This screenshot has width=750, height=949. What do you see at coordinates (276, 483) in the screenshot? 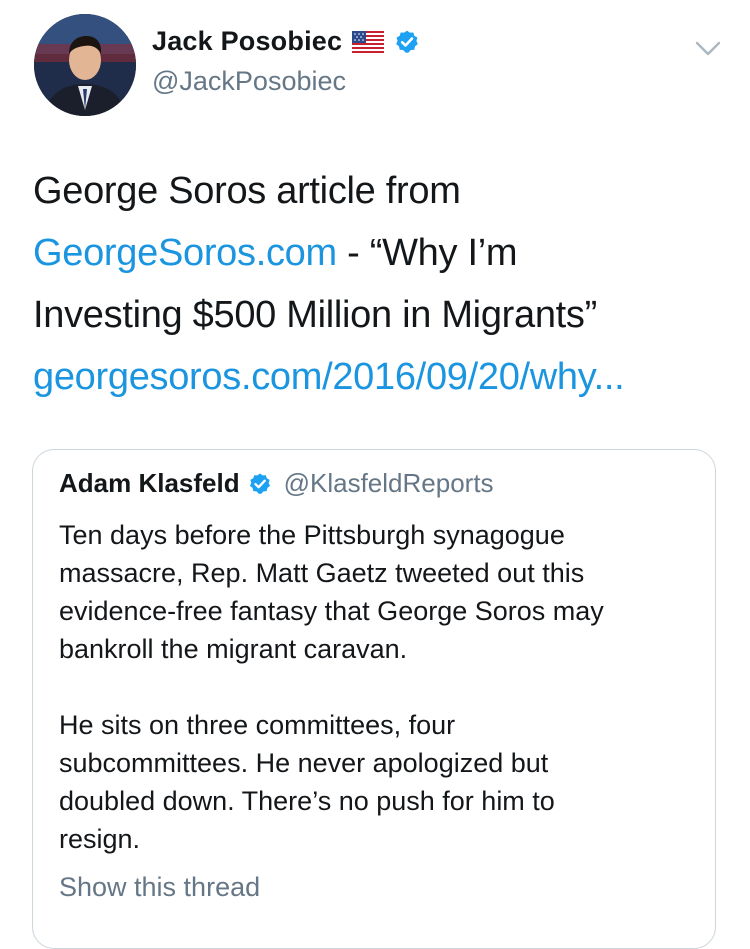
I see `quoted-tweet-header: Adam Klasfeld @KlasfeldReports` at bounding box center [276, 483].